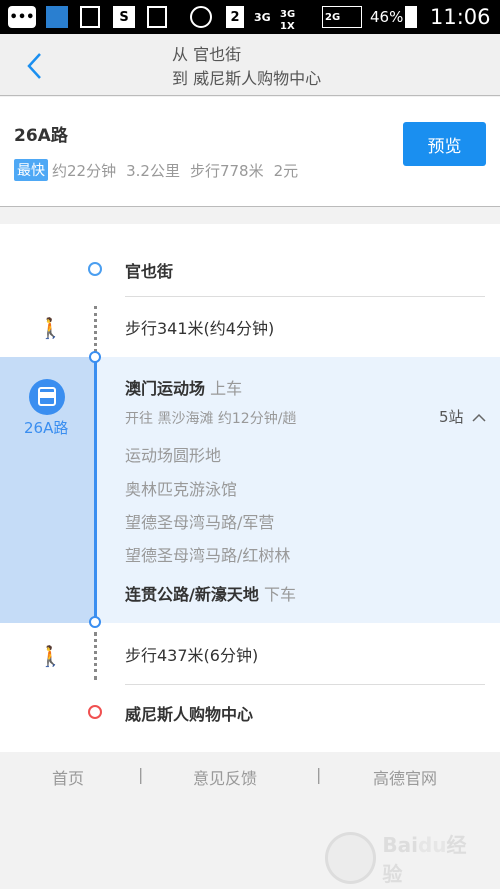  I want to click on bus-direction: 开往 黑沙海滩 约12分钟/趟, so click(211, 419).